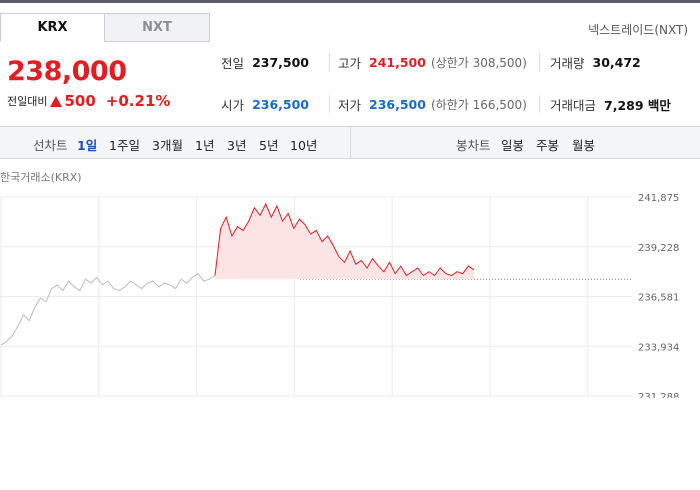  I want to click on change-percent: +0.21%, so click(138, 101).